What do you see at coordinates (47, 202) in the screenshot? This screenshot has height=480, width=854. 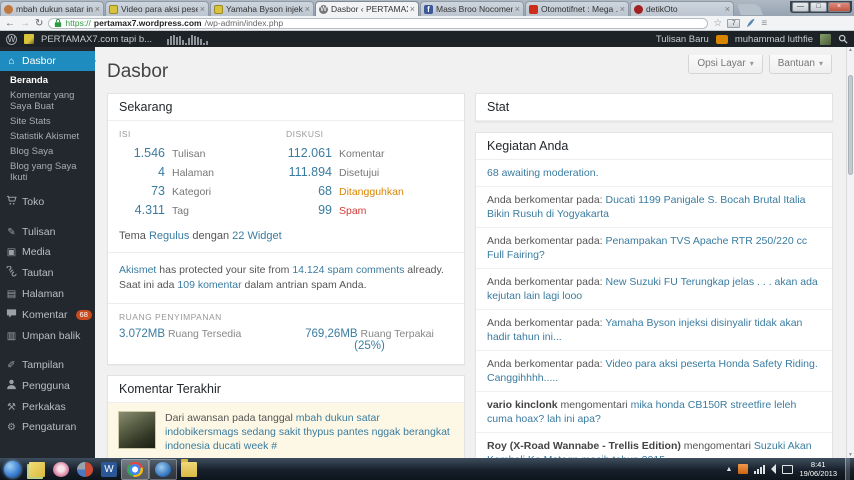 I see `sidebar-item-toko: Toko` at bounding box center [47, 202].